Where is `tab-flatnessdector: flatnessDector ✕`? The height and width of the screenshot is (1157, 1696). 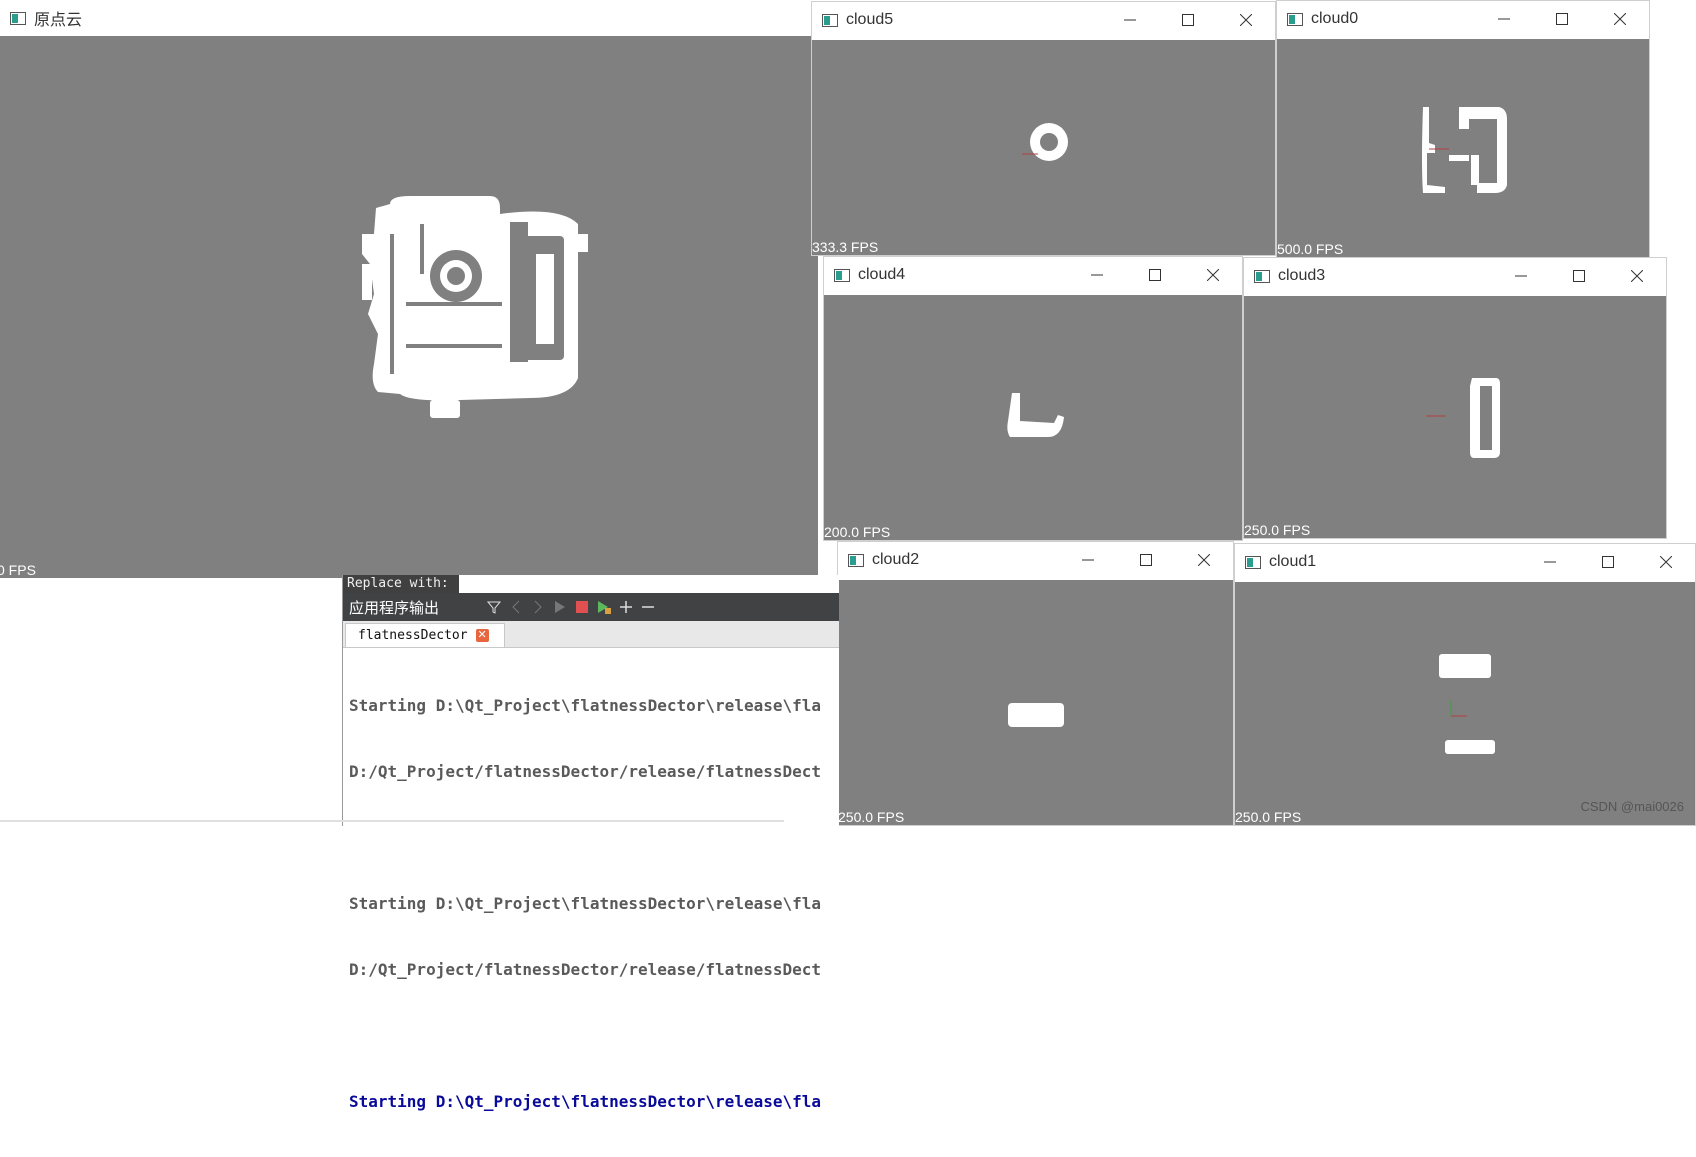
tab-flatnessdector: flatnessDector ✕ is located at coordinates (425, 635).